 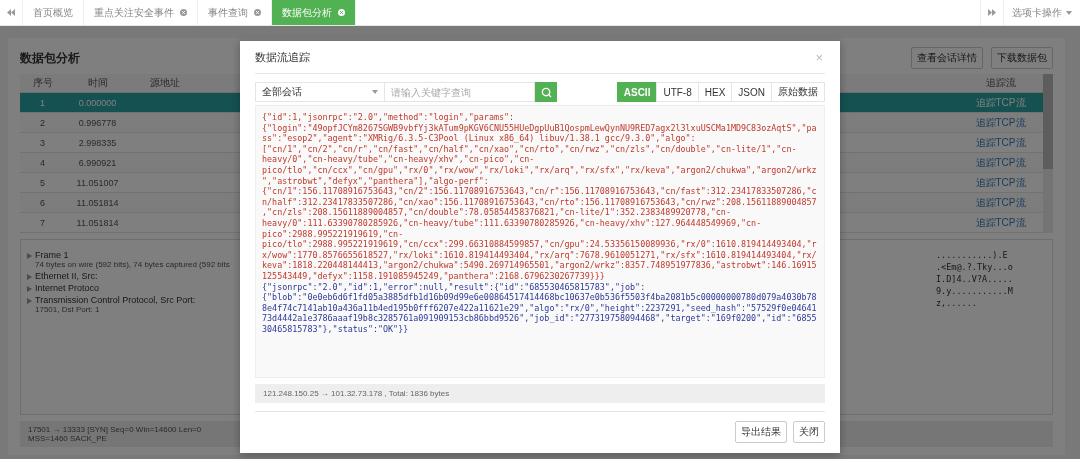 What do you see at coordinates (97, 182) in the screenshot?
I see `table-cell: 11.051007` at bounding box center [97, 182].